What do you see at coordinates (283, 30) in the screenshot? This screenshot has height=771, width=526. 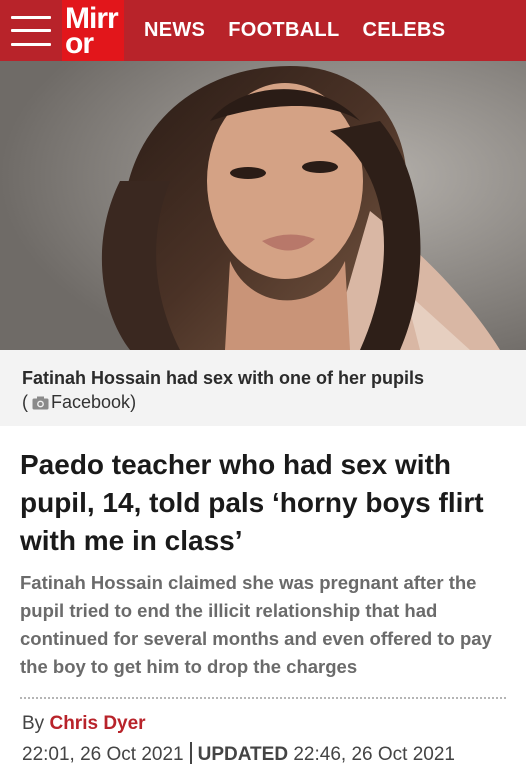 I see `nav-football: FOOTBALL` at bounding box center [283, 30].